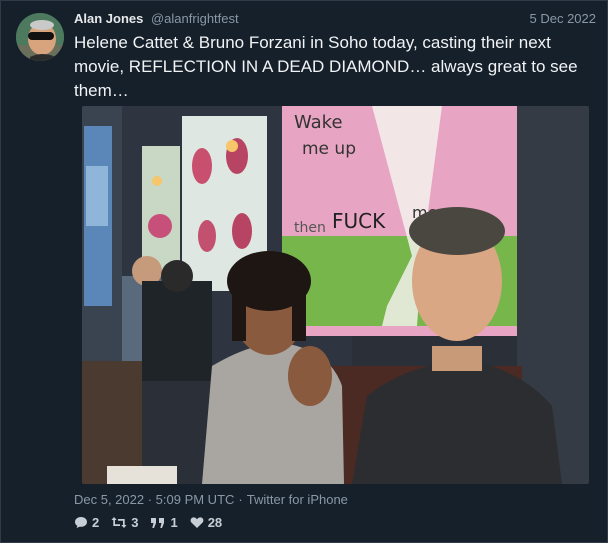 The height and width of the screenshot is (543, 608). What do you see at coordinates (310, 228) in the screenshot?
I see `painting-text-then: then` at bounding box center [310, 228].